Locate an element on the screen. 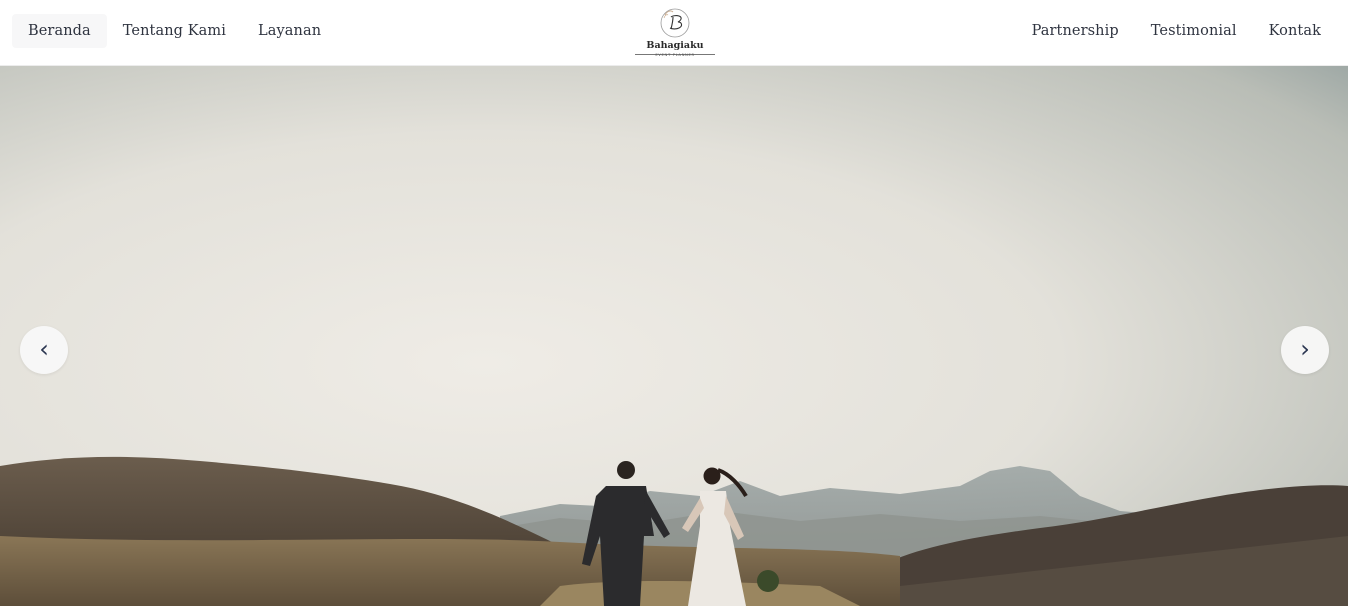 The width and height of the screenshot is (1348, 606). carousel-next-button: › is located at coordinates (1305, 350).